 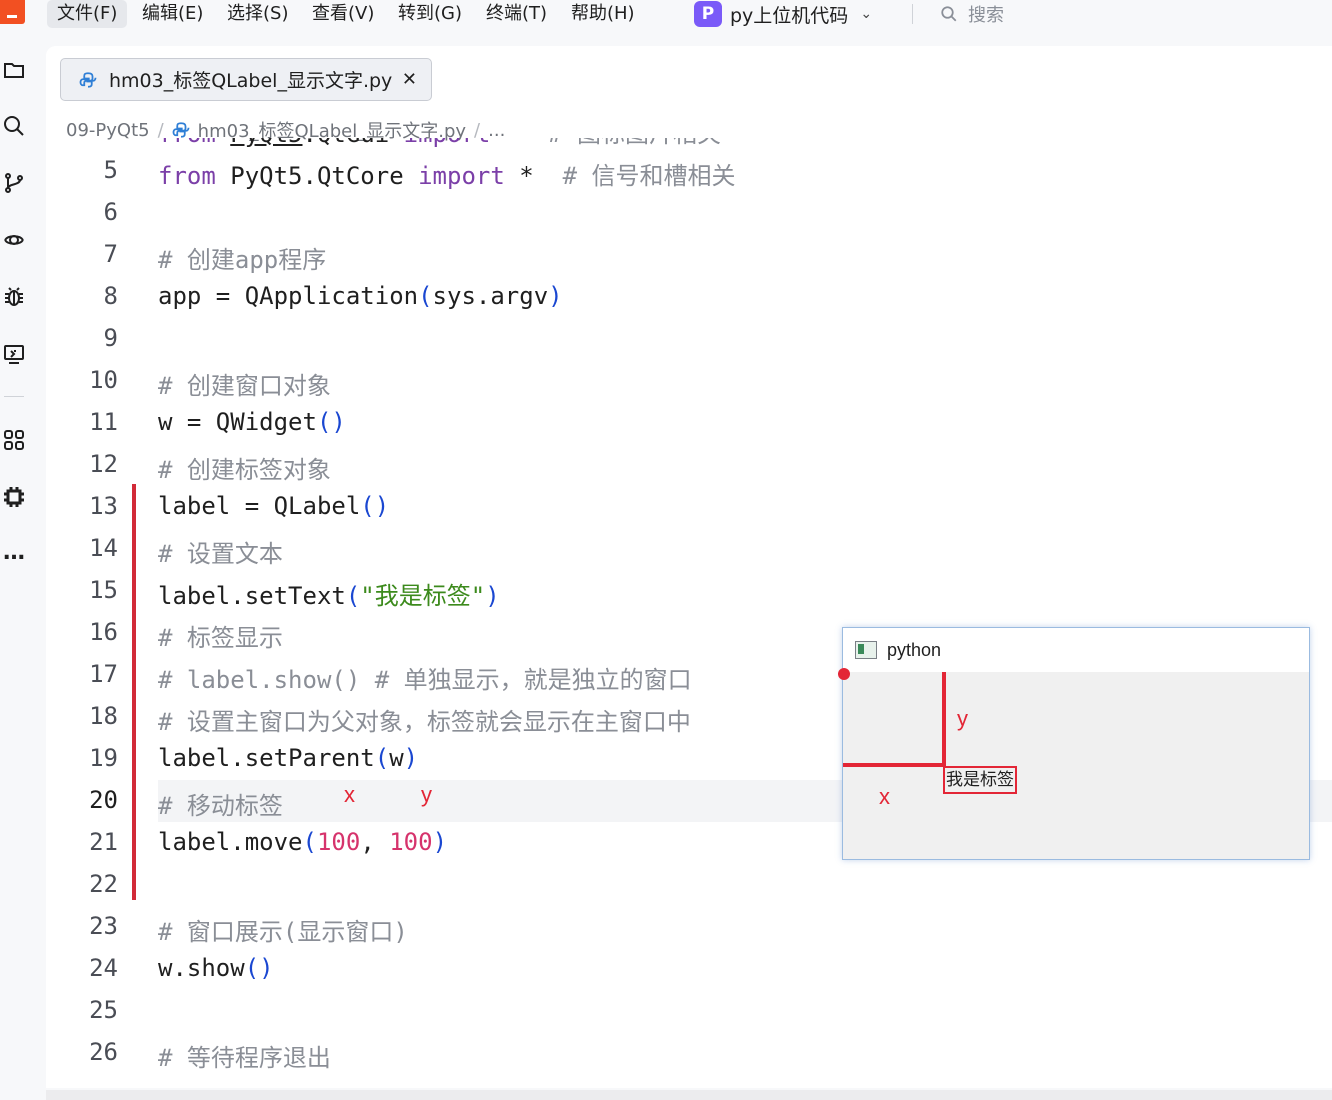 I want to click on project-switcher: P py上位机代码 ⌄, so click(x=783, y=14).